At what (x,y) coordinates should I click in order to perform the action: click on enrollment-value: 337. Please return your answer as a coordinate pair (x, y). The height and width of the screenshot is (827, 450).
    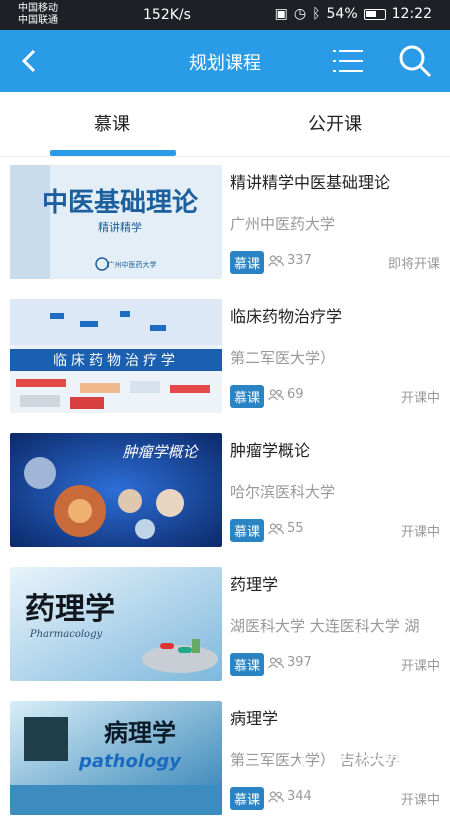
    Looking at the image, I should click on (299, 260).